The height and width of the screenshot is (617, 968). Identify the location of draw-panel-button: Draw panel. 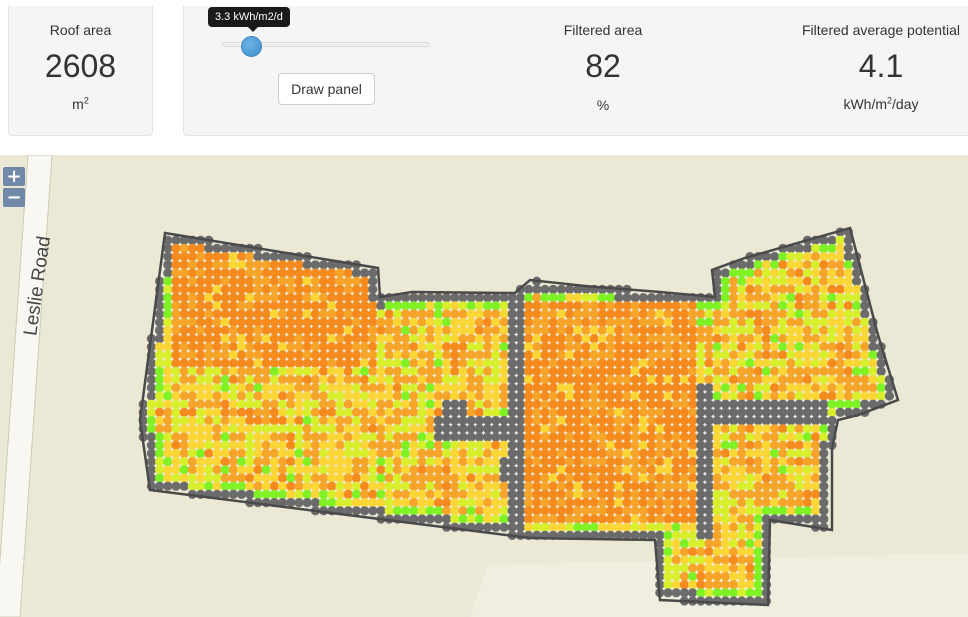
(326, 89).